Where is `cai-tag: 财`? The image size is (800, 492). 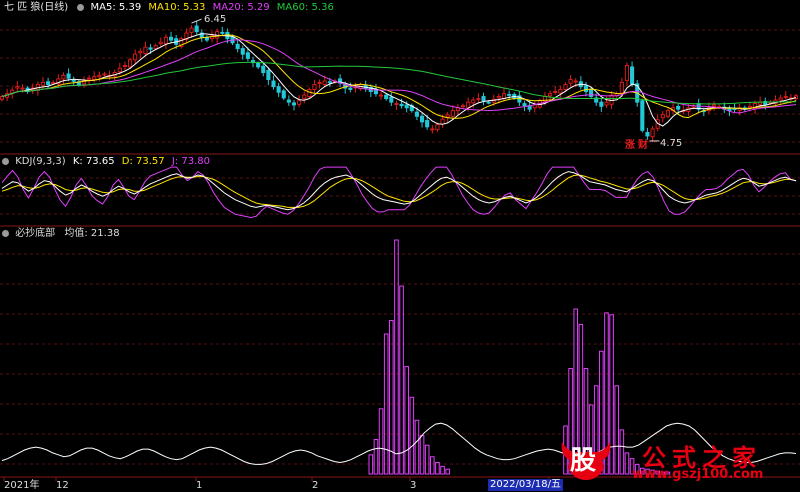
cai-tag: 财 is located at coordinates (643, 146).